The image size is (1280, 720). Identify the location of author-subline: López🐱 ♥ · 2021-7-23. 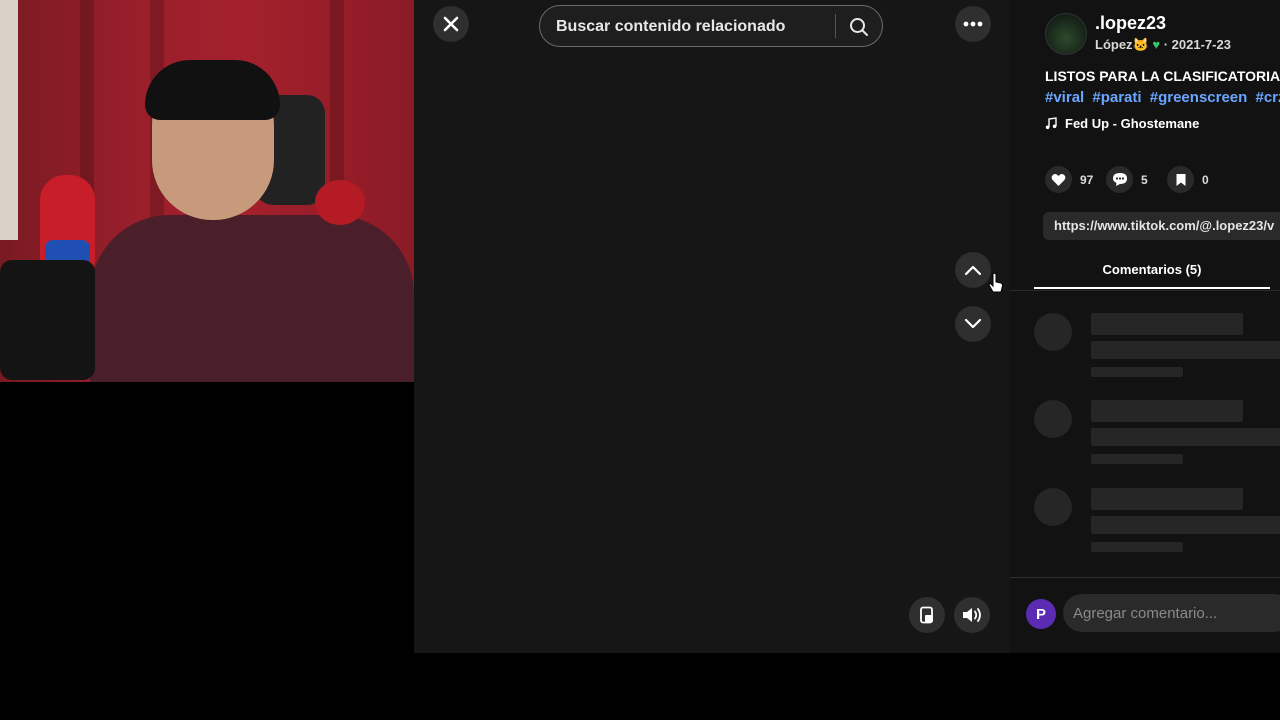
(1163, 44).